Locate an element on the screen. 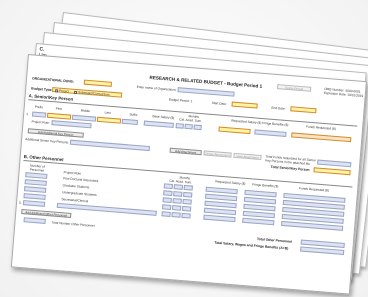 Image resolution: width=368 pixels, height=297 pixels. col-project-role: Project Role is located at coordinates (72, 173).